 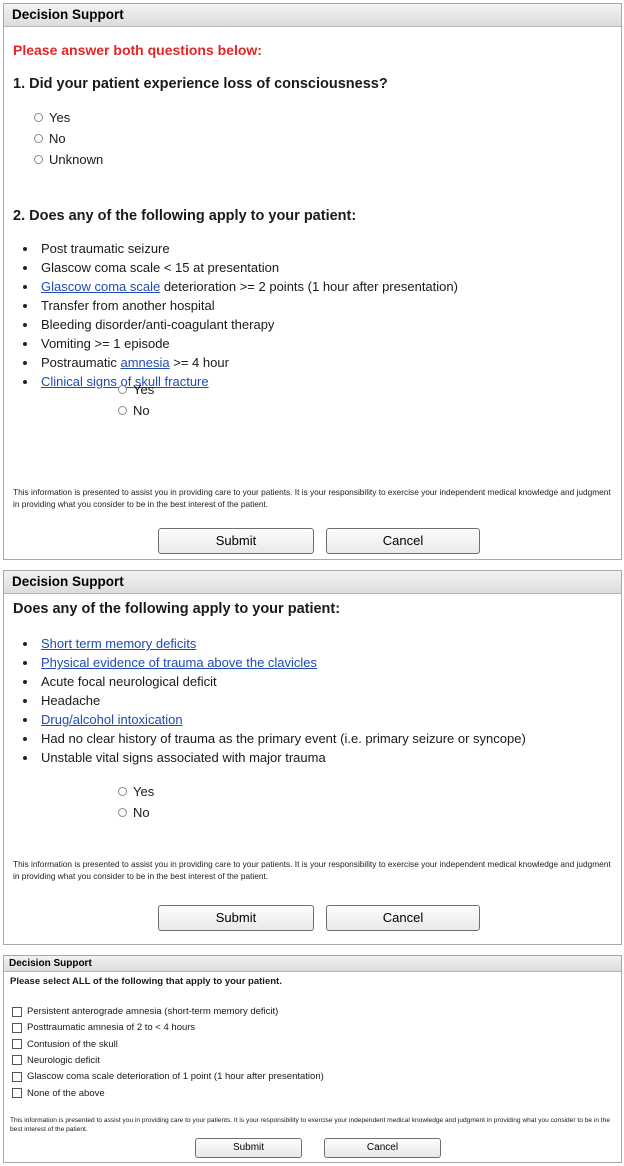 I want to click on list-item: Vomiting >= 1 episode, so click(x=235, y=343).